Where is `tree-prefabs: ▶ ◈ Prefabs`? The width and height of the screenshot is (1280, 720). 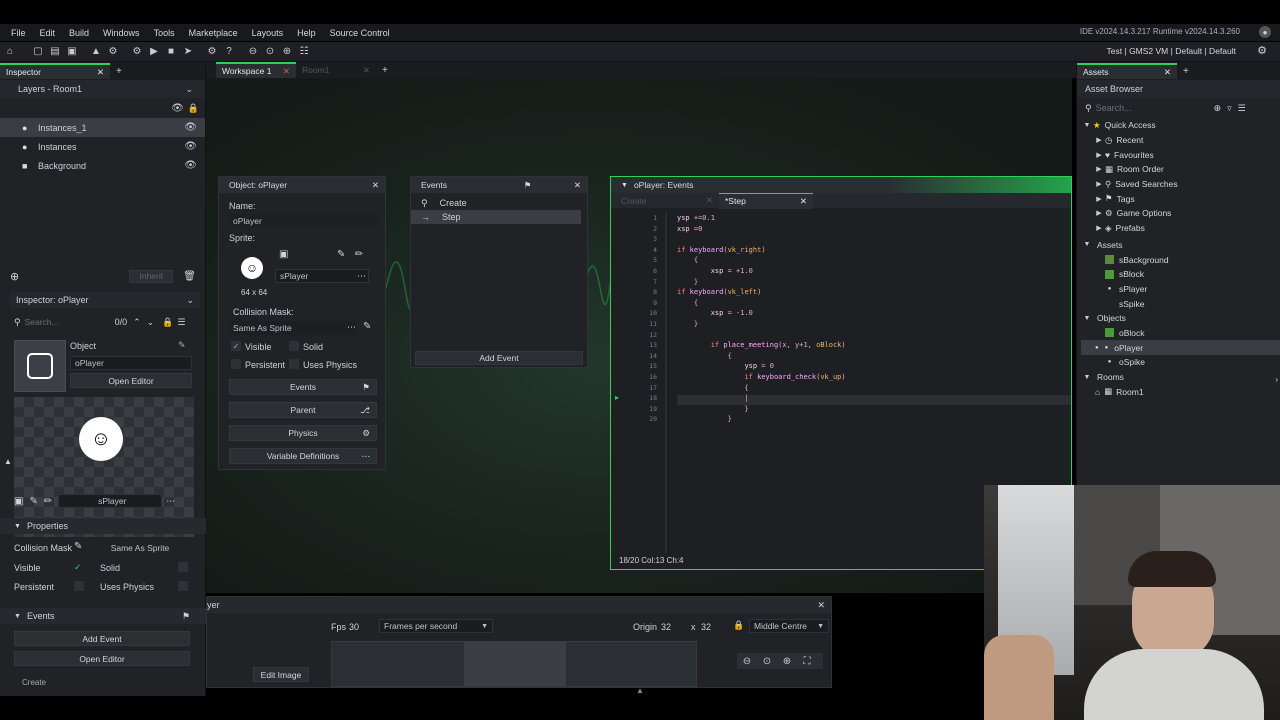 tree-prefabs: ▶ ◈ Prefabs is located at coordinates (1180, 228).